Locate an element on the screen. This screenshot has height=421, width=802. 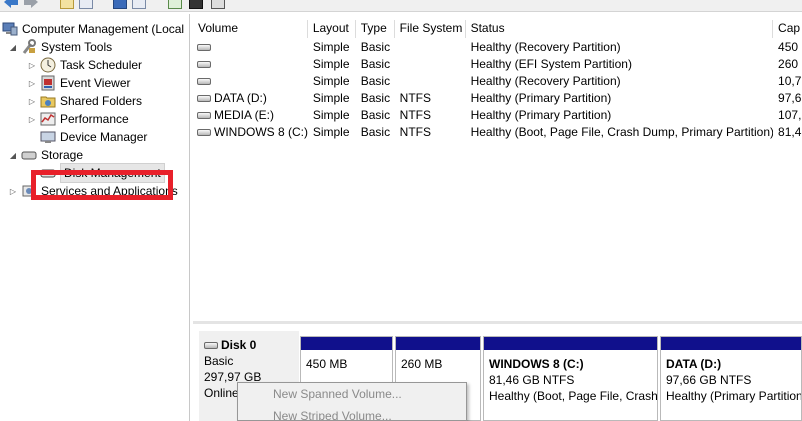
partition-title: DATA (D:) is located at coordinates (694, 364).